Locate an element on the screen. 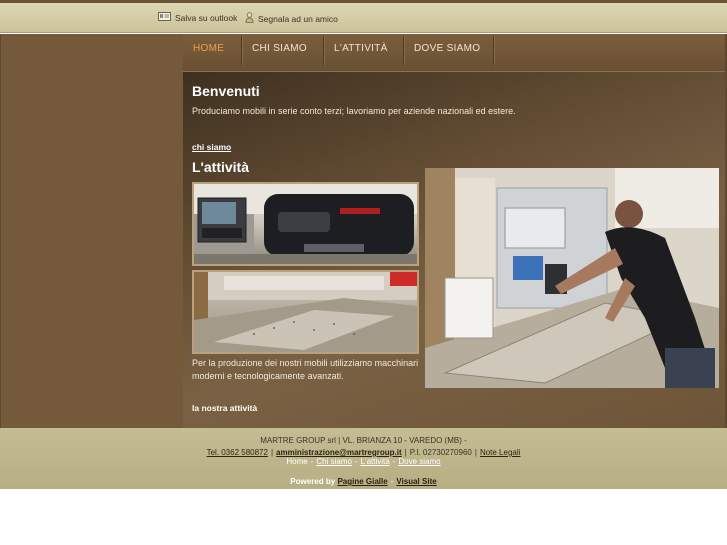 The height and width of the screenshot is (545, 727). footer-legal-link: Note Legali is located at coordinates (500, 452).